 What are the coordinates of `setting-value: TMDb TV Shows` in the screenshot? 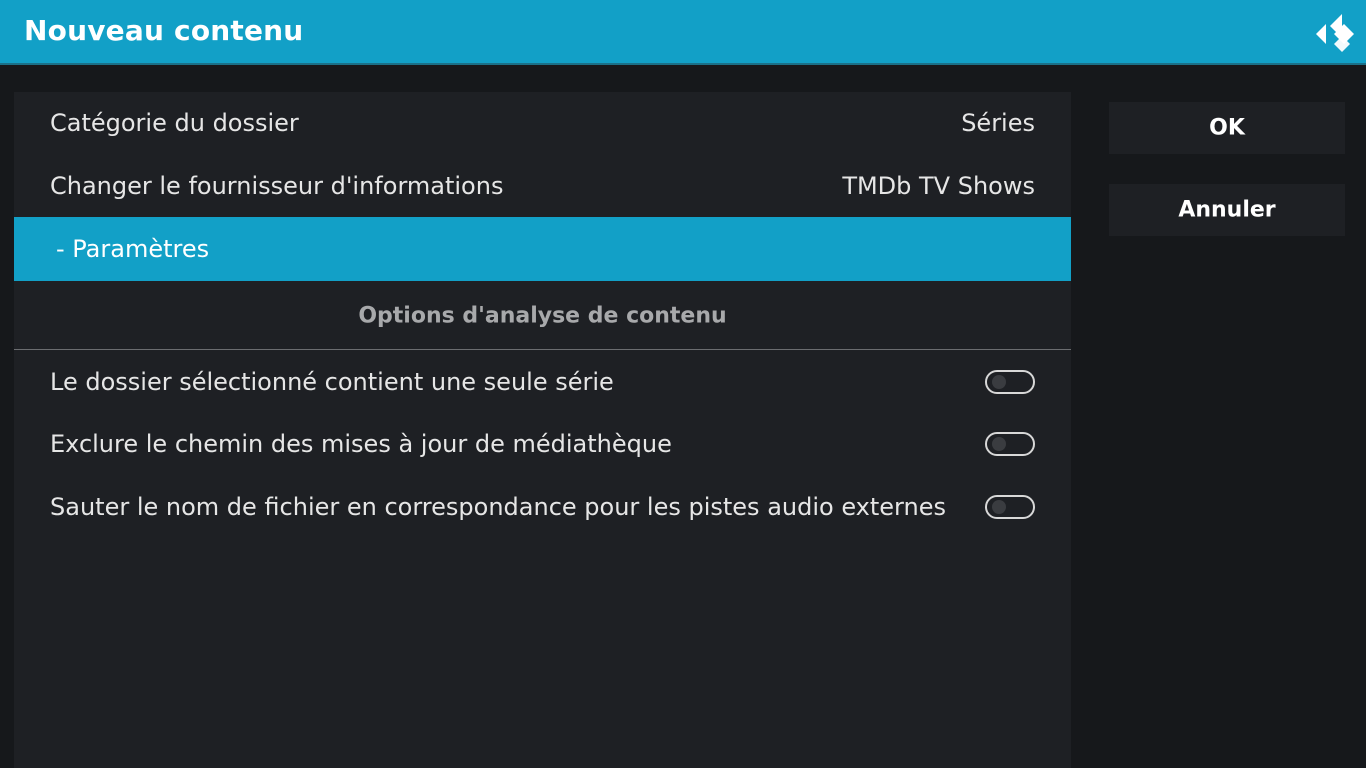 It's located at (938, 186).